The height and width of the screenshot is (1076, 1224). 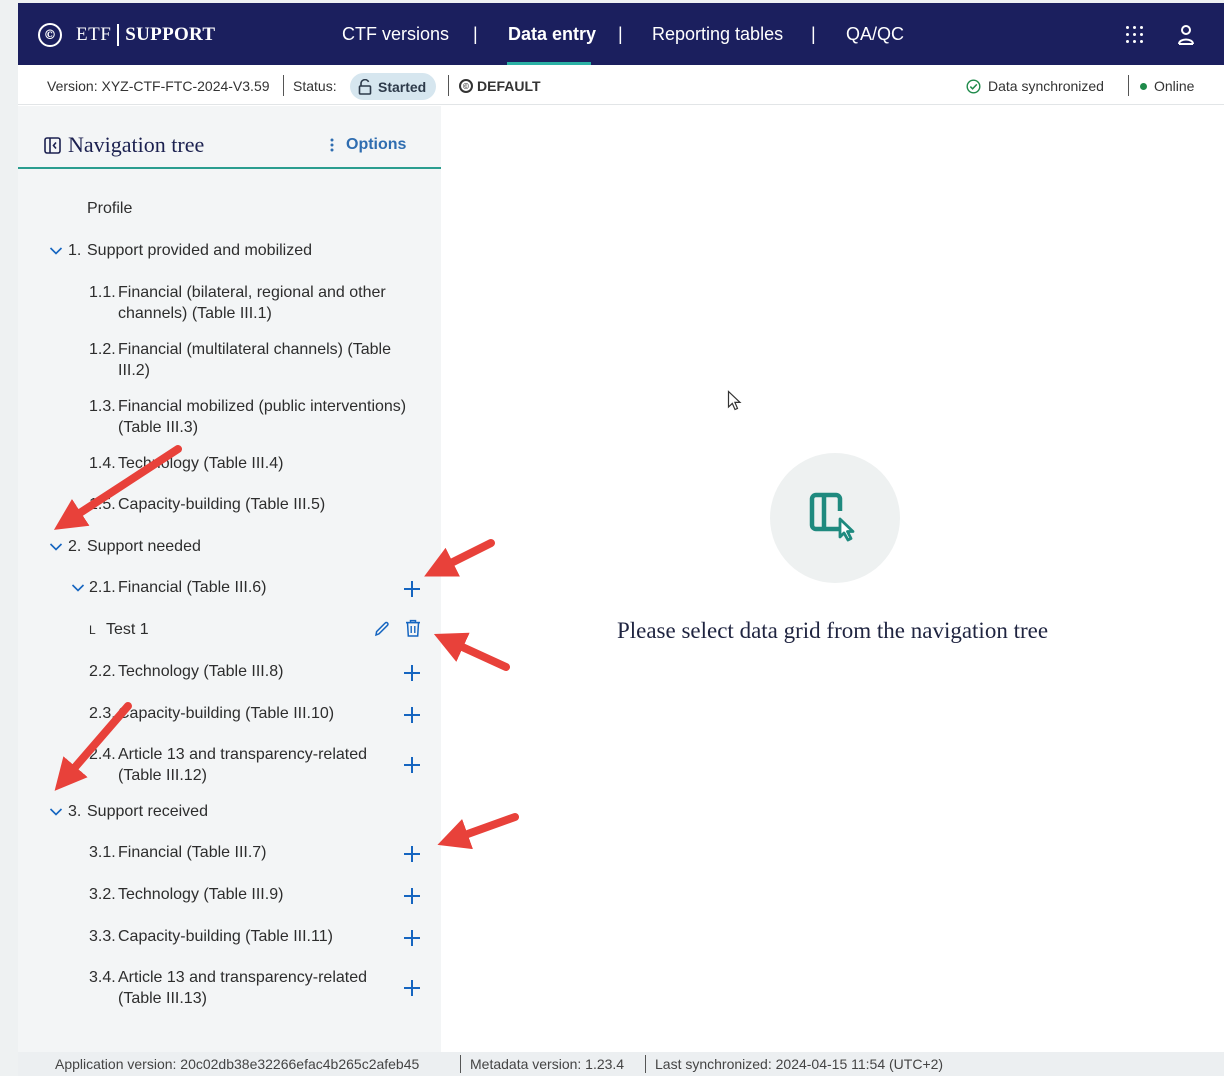 I want to click on online-status: Online, so click(x=1167, y=86).